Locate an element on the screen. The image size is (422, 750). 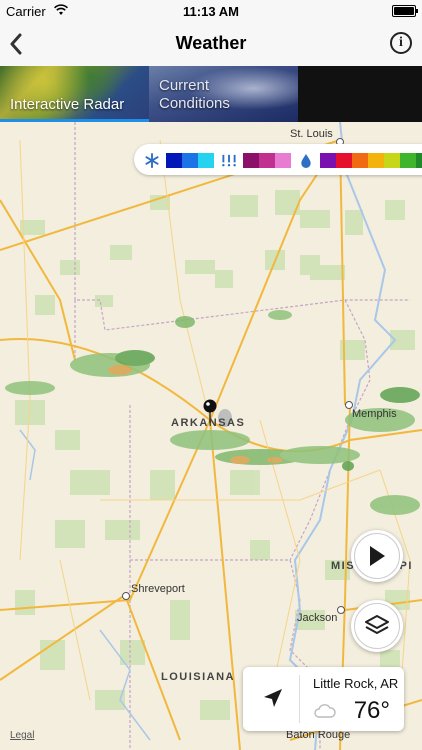
sleet-icon is located at coordinates (229, 160).